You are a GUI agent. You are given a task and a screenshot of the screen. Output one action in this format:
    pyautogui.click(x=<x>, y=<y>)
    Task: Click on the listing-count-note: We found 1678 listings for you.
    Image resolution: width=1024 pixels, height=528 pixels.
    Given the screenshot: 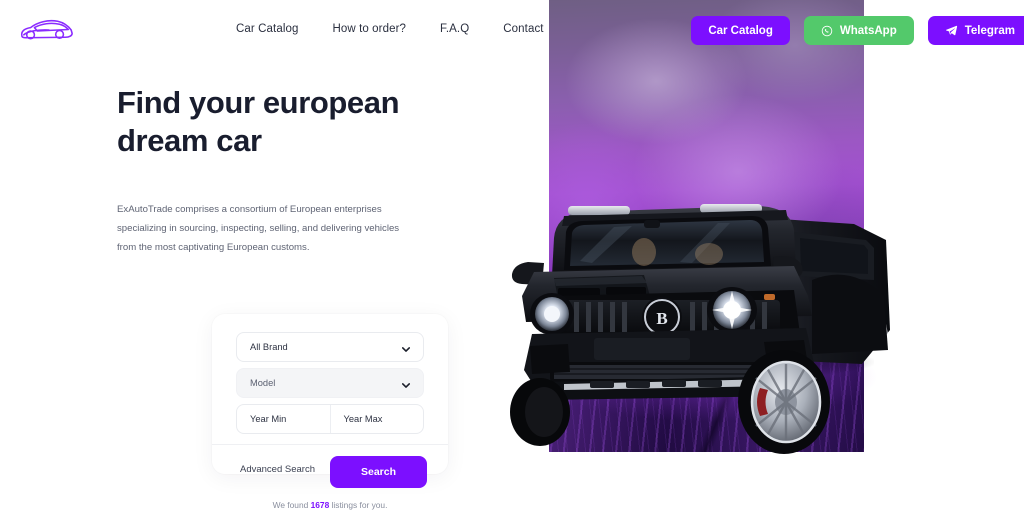 What is the action you would take?
    pyautogui.click(x=330, y=505)
    